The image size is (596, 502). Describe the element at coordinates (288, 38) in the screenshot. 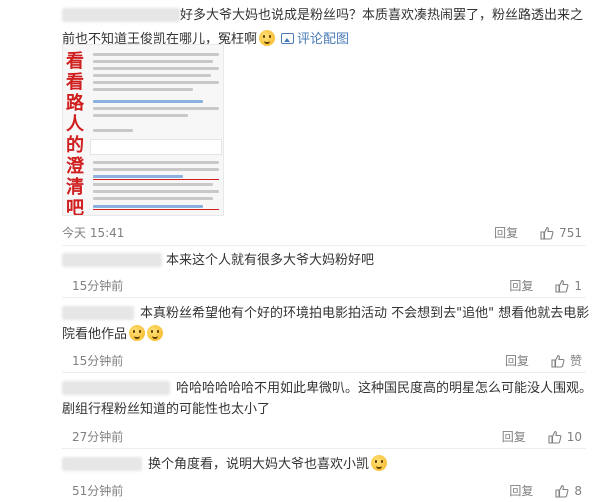

I see `image-icon` at that location.